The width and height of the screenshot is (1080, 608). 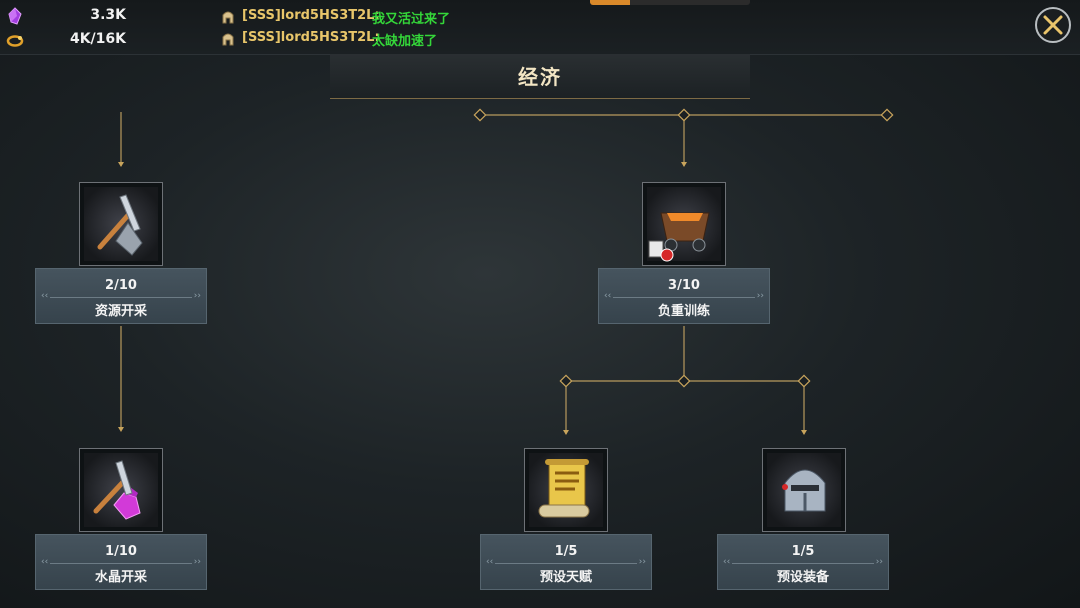 I want to click on node-label-load-training: ‹‹ ›› 3/10 负重训练, so click(x=684, y=296).